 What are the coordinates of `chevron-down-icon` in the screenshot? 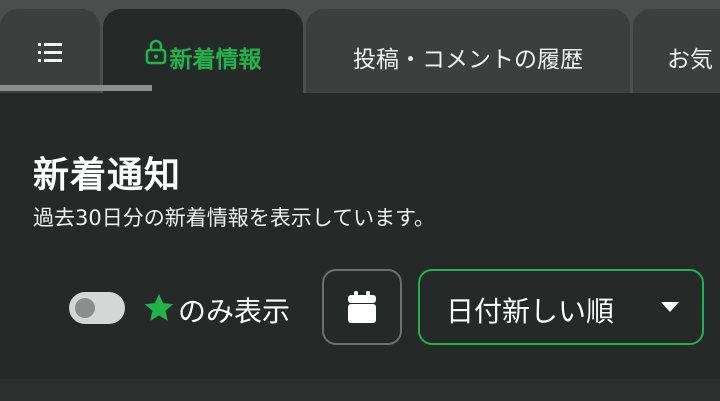 It's located at (670, 307).